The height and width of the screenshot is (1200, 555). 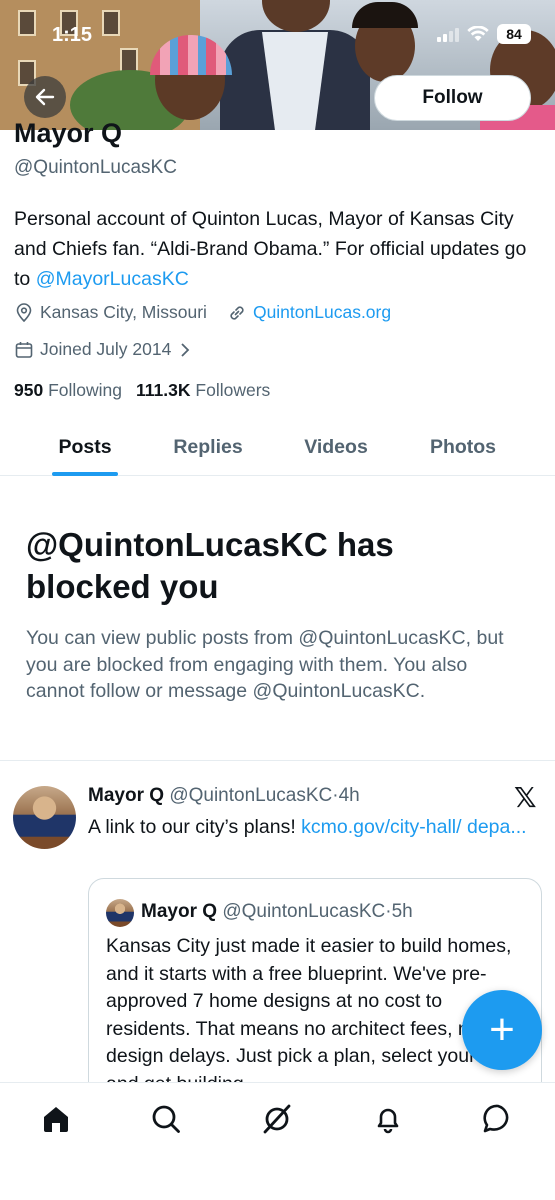 I want to click on profile-counts: 950 Following 111.3K Followers, so click(x=142, y=390).